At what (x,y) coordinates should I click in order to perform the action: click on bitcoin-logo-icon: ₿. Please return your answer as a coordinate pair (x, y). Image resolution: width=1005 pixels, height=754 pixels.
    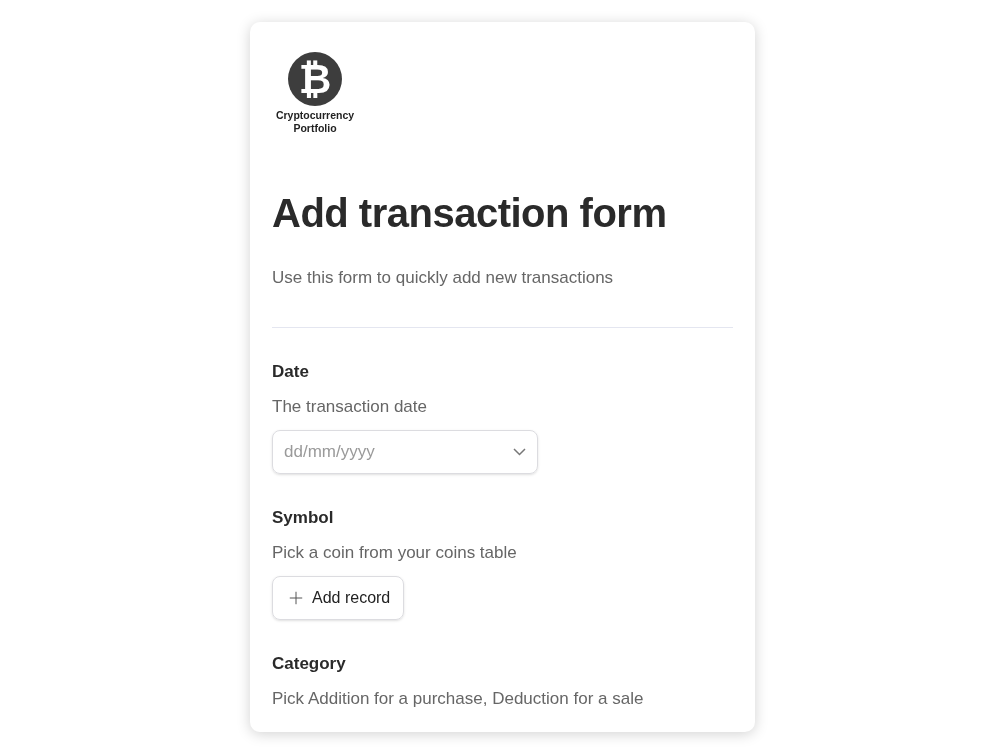
    Looking at the image, I should click on (315, 79).